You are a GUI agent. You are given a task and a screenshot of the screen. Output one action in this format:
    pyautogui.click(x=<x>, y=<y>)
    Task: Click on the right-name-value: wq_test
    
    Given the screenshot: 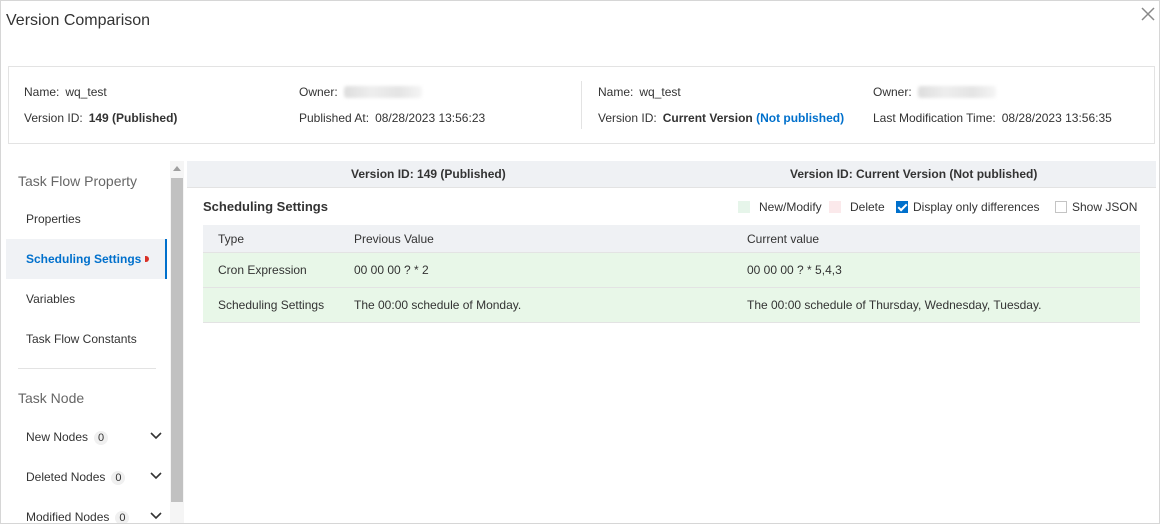 What is the action you would take?
    pyautogui.click(x=660, y=92)
    